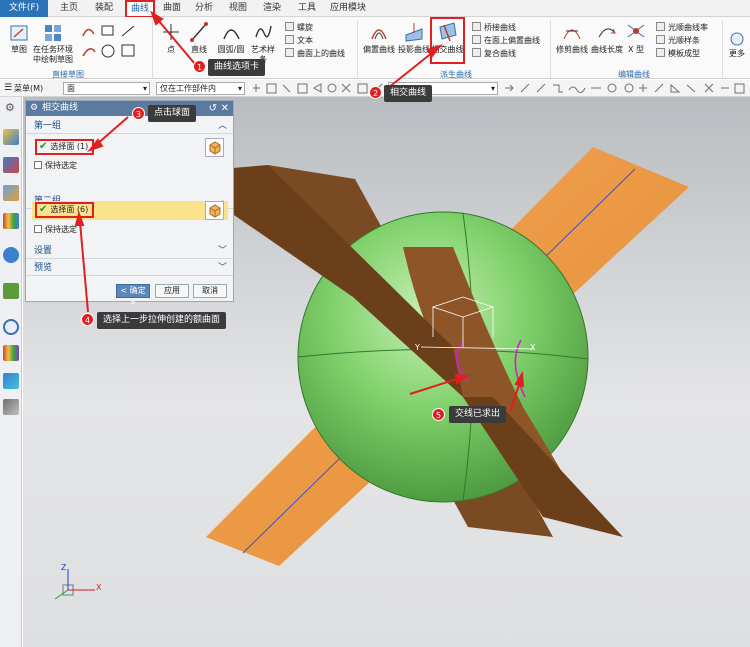 The image size is (750, 647). What do you see at coordinates (289, 26) in the screenshot?
I see `helix-icon` at bounding box center [289, 26].